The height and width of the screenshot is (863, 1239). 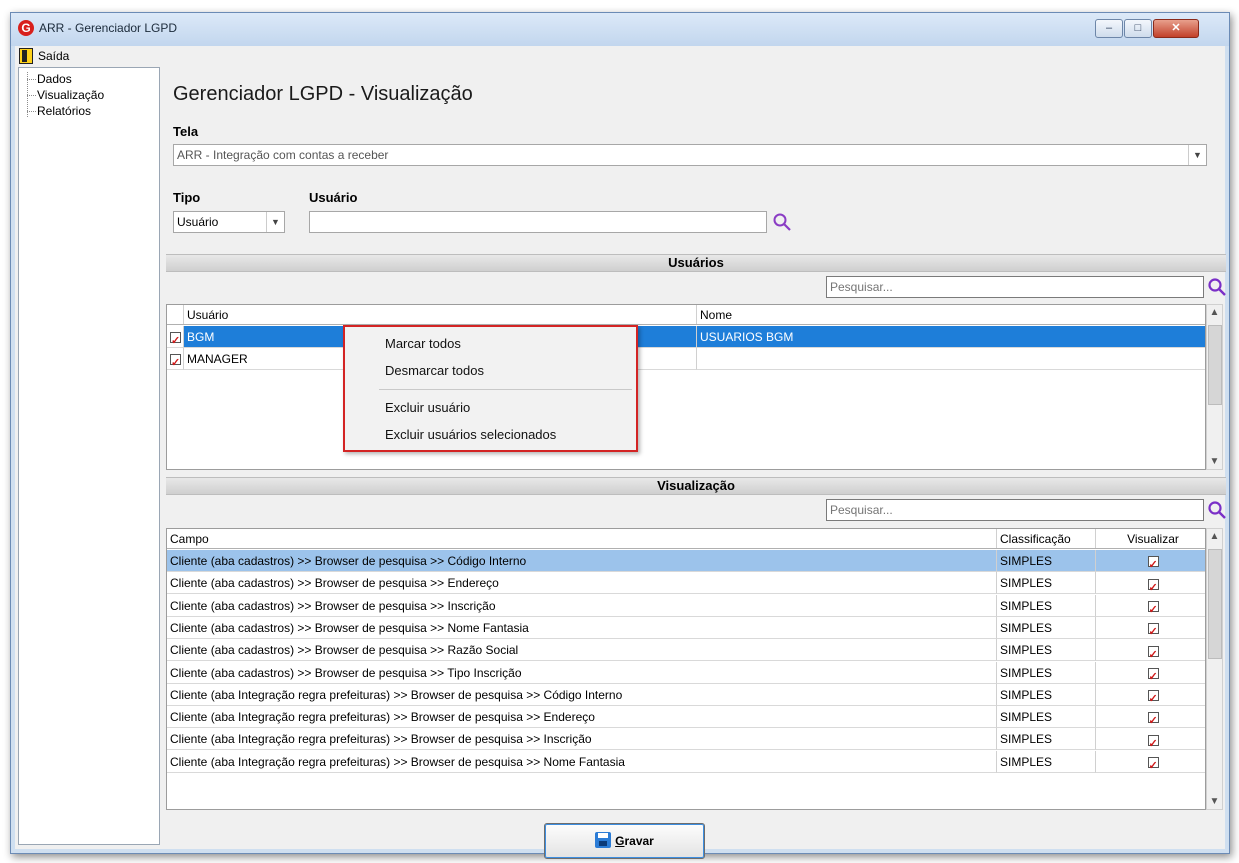 I want to click on tipo-select: Usuário ▼, so click(x=229, y=222).